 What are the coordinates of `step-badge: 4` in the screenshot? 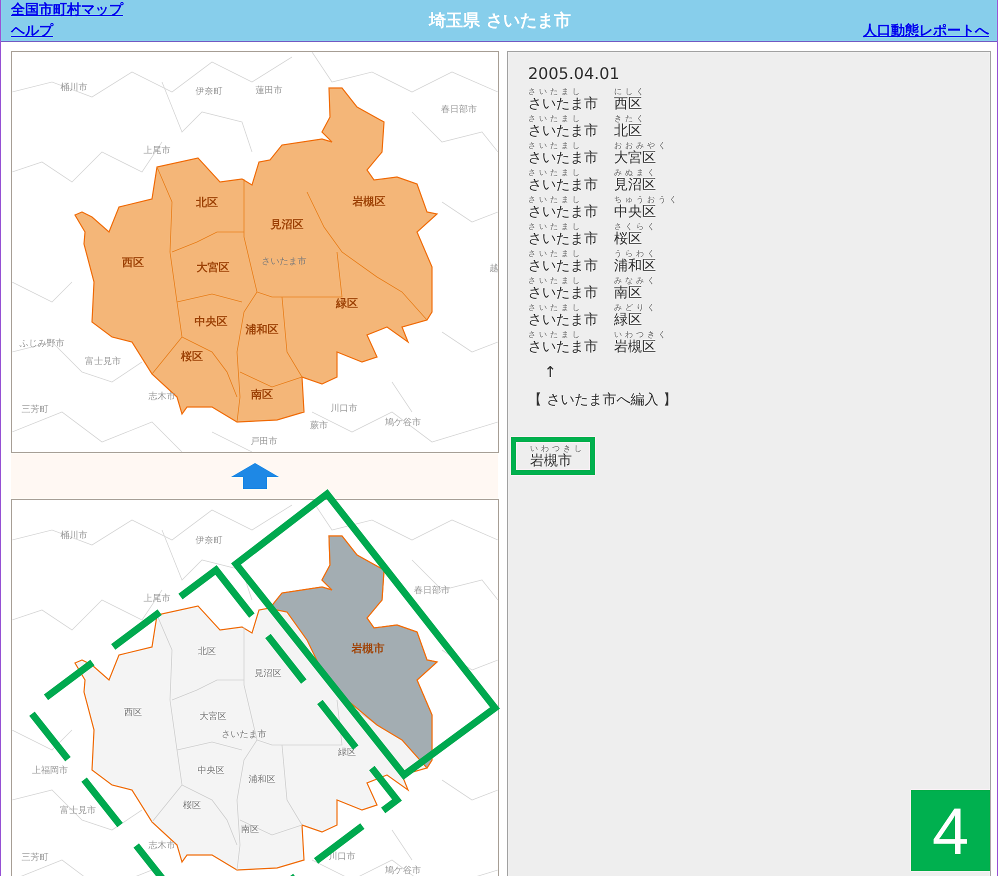 It's located at (950, 830).